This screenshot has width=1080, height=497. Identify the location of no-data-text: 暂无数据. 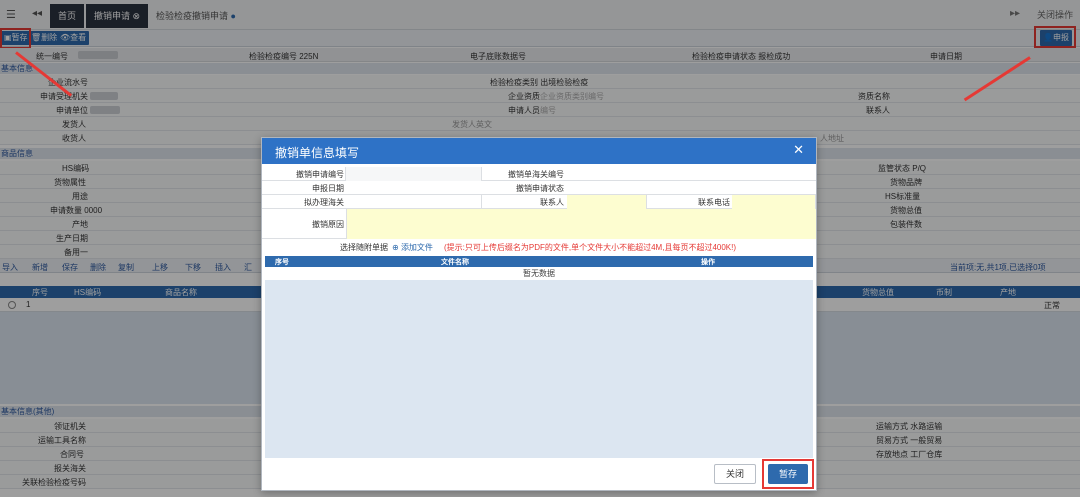
(539, 273).